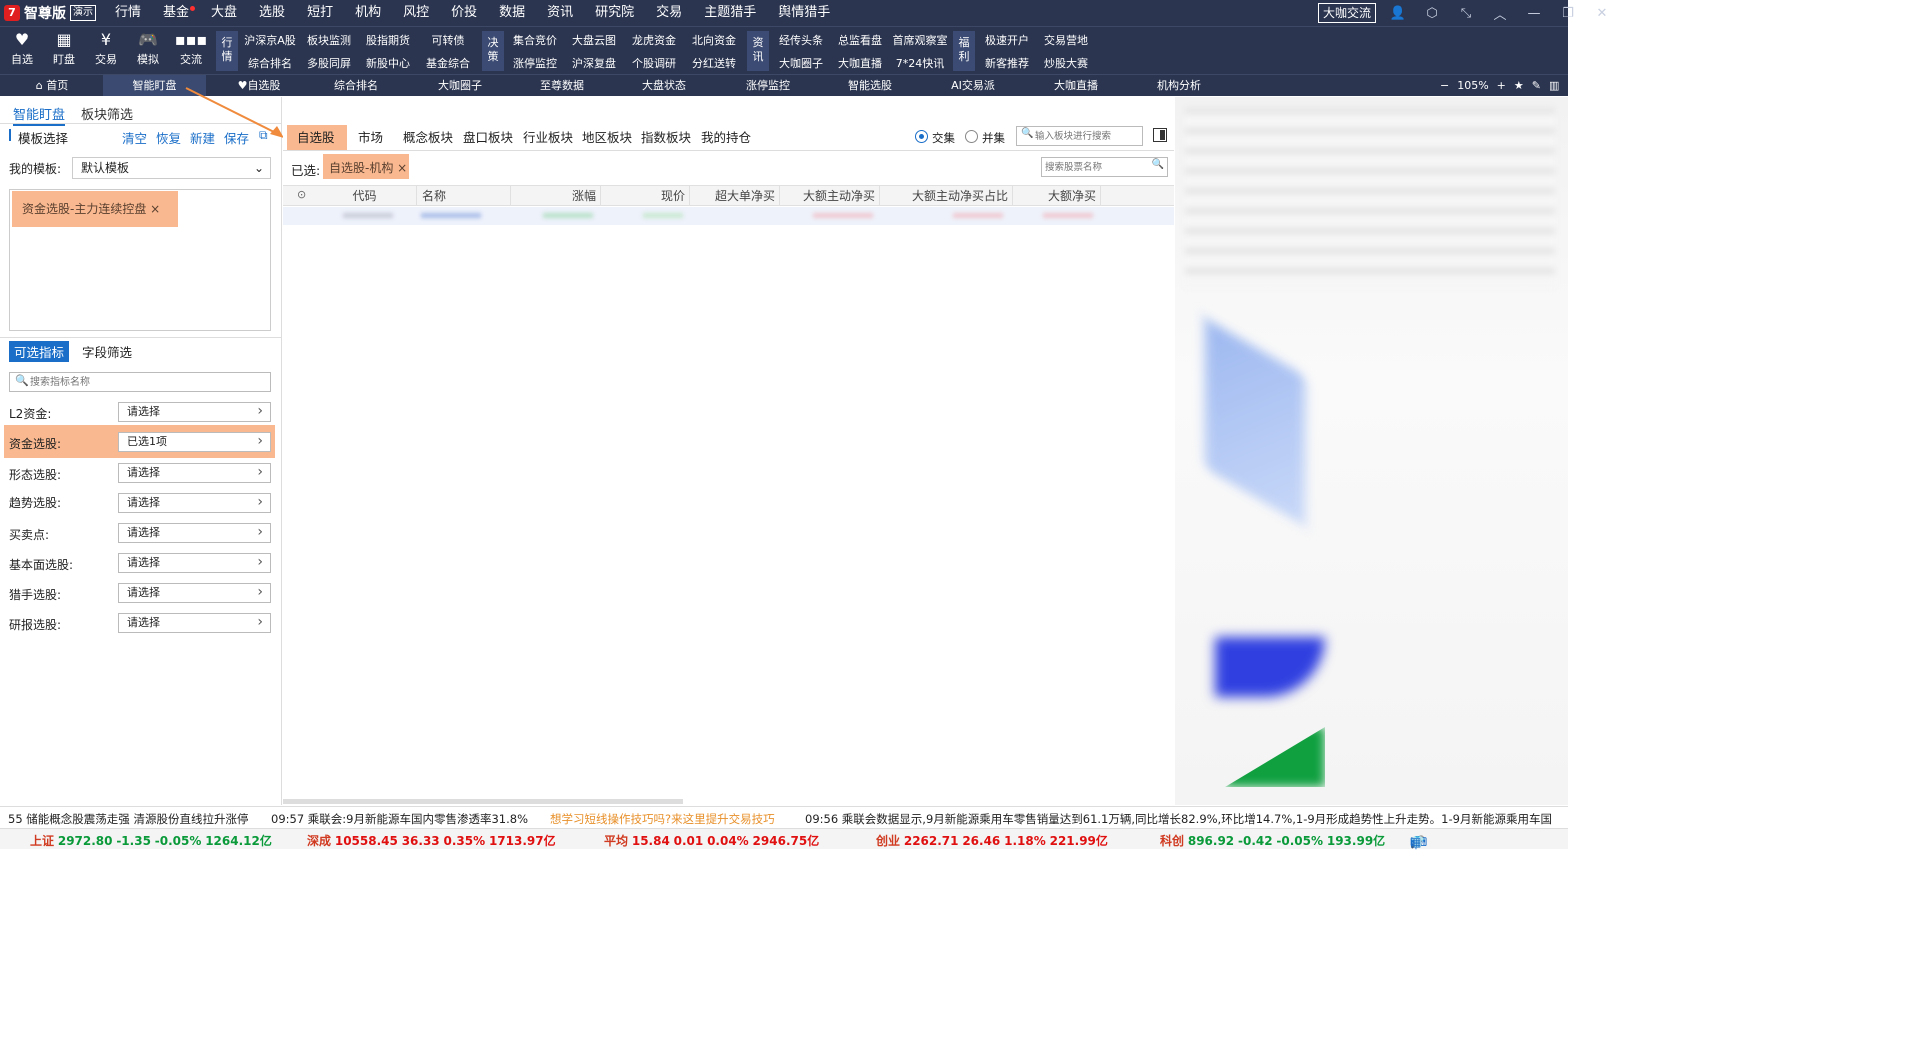 The width and height of the screenshot is (1920, 1040). Describe the element at coordinates (1347, 13) in the screenshot. I see `daka-exchange-button: 大咖交流` at that location.